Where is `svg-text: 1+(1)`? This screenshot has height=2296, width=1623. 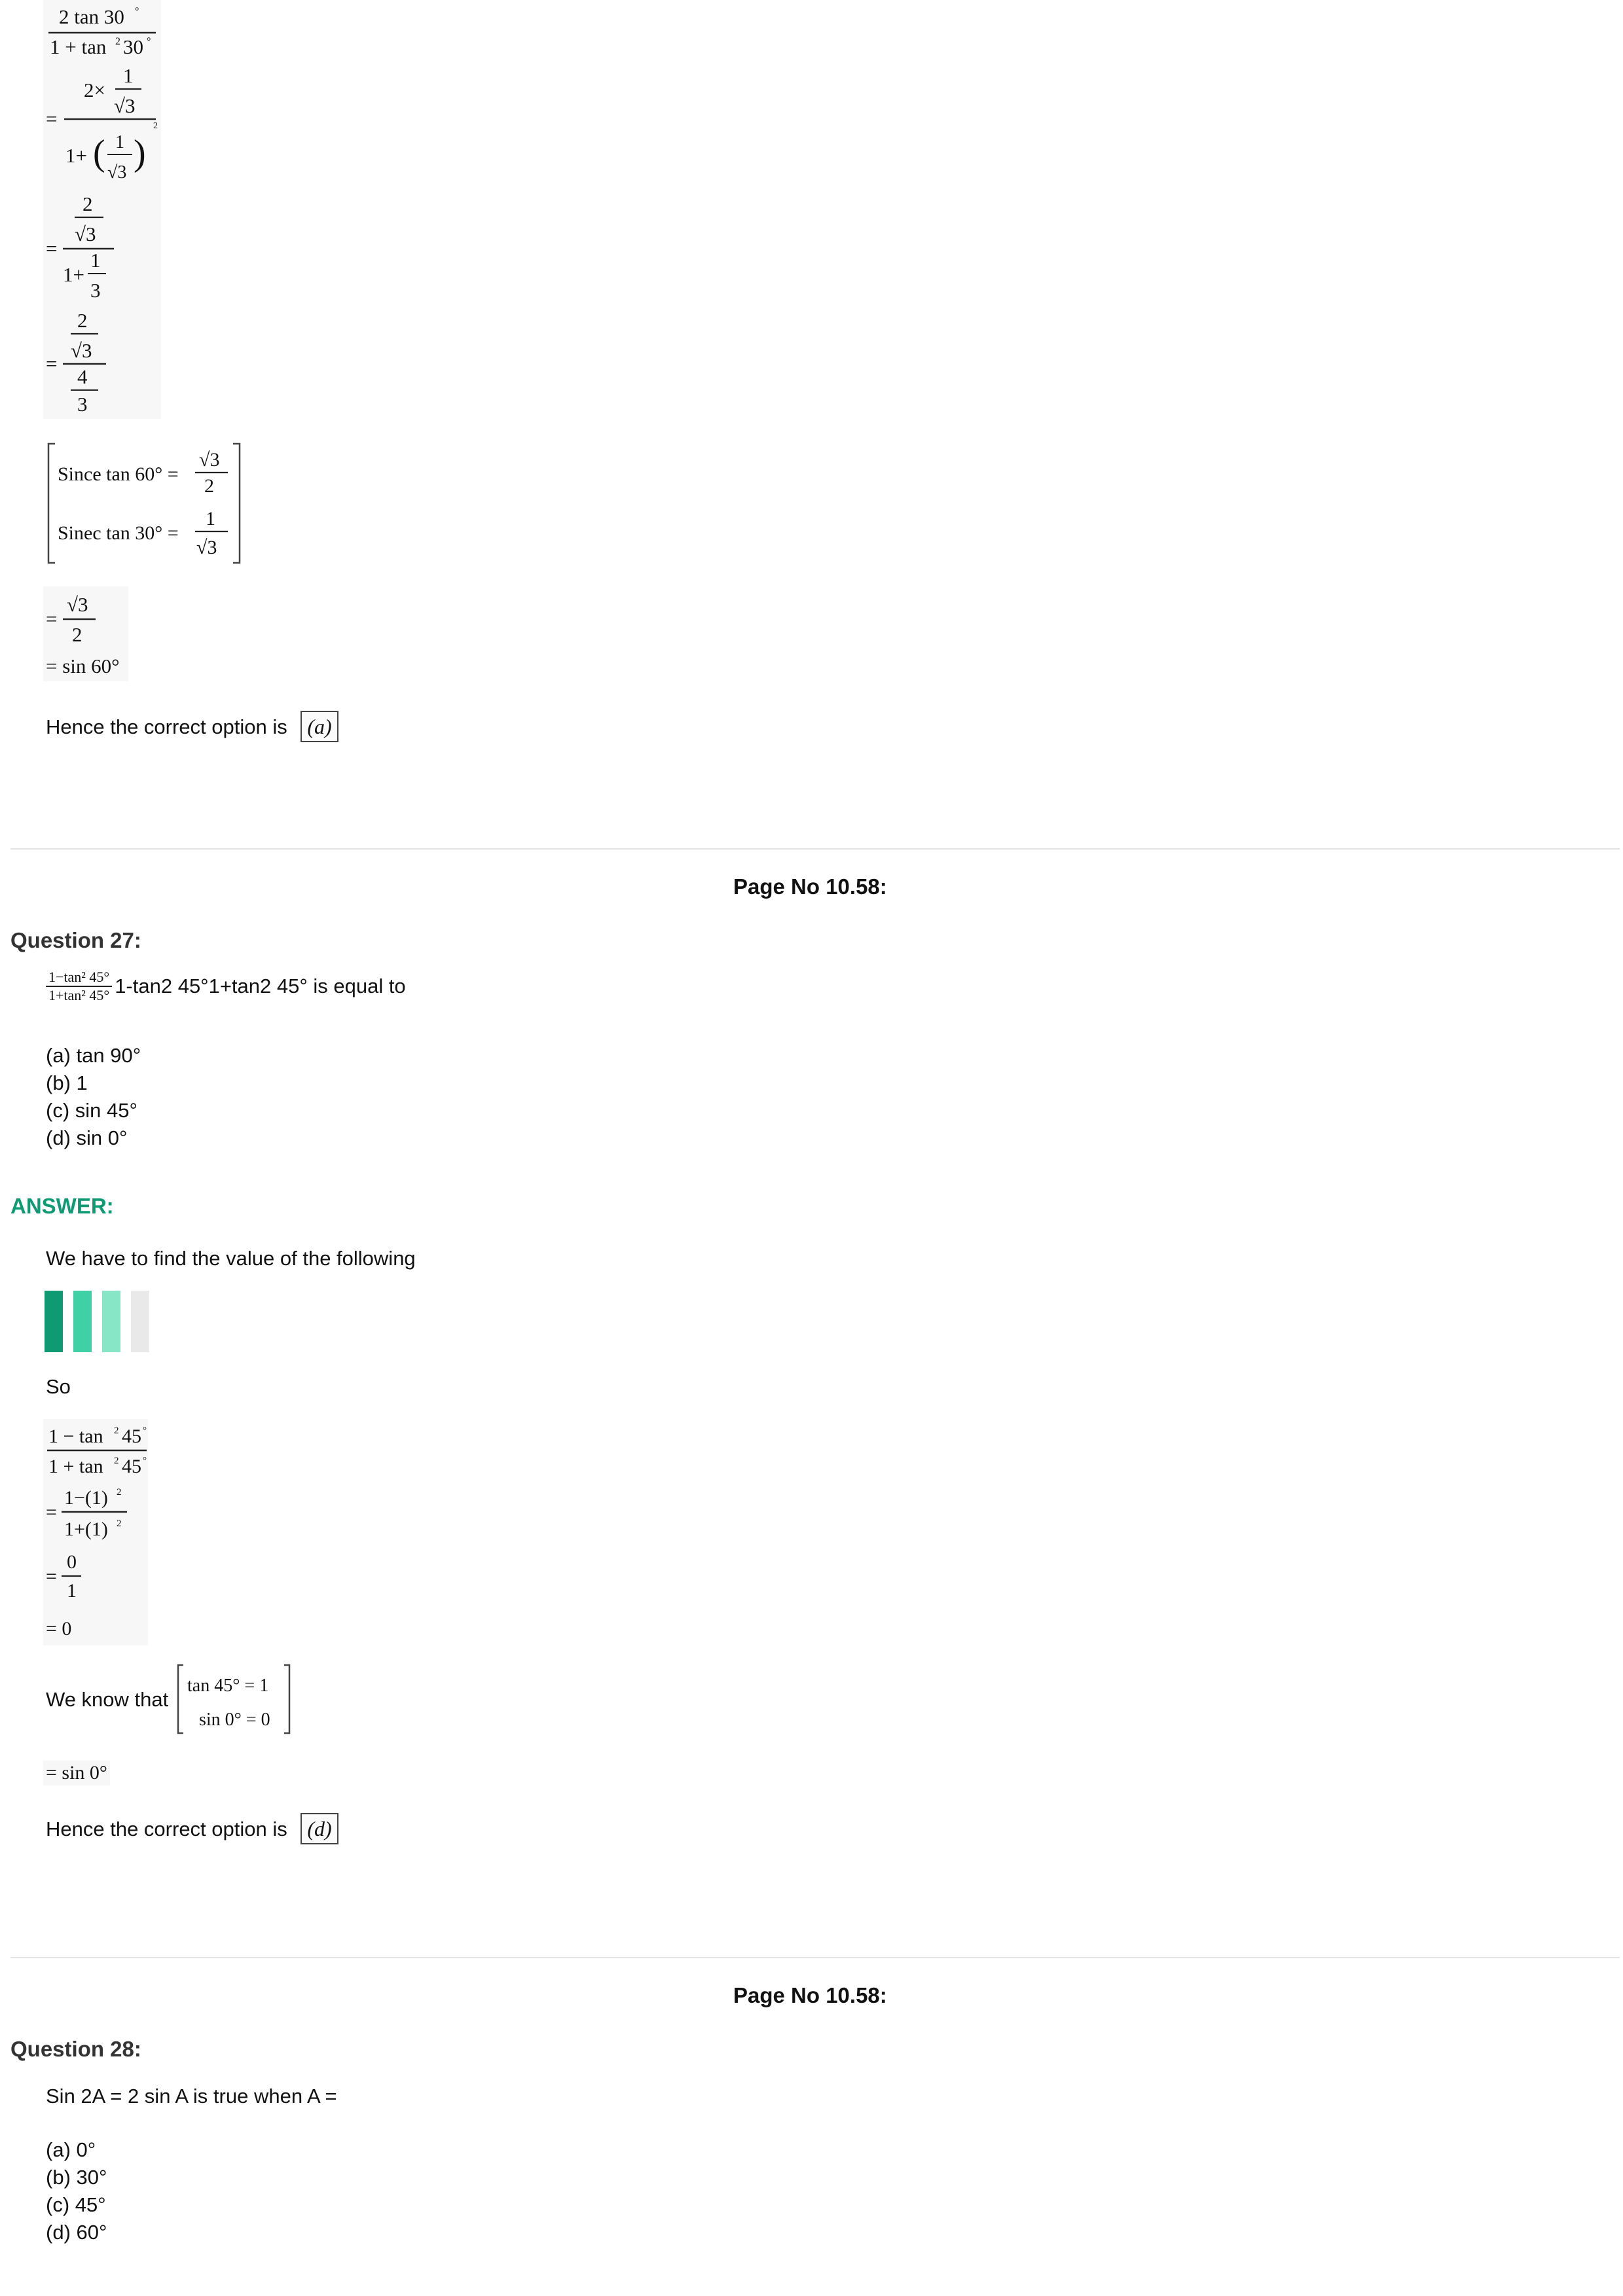 svg-text: 1+(1) is located at coordinates (86, 1529).